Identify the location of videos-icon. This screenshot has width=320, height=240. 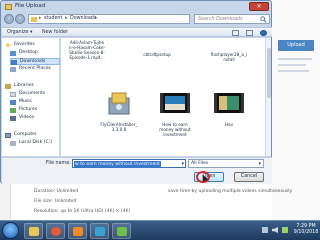
(13, 118).